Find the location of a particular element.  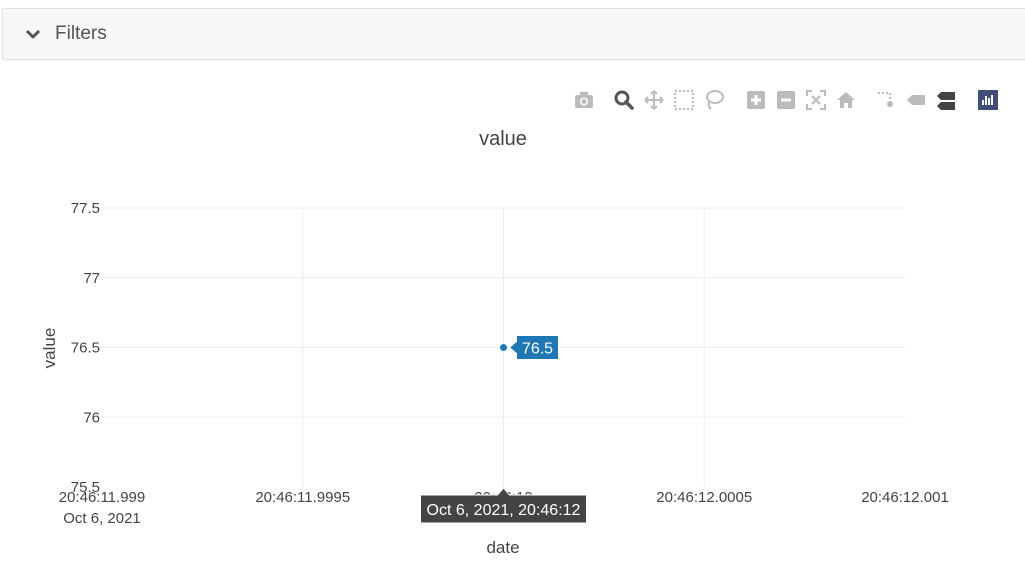

x-tick-label: 20:46:12.001 is located at coordinates (905, 497).